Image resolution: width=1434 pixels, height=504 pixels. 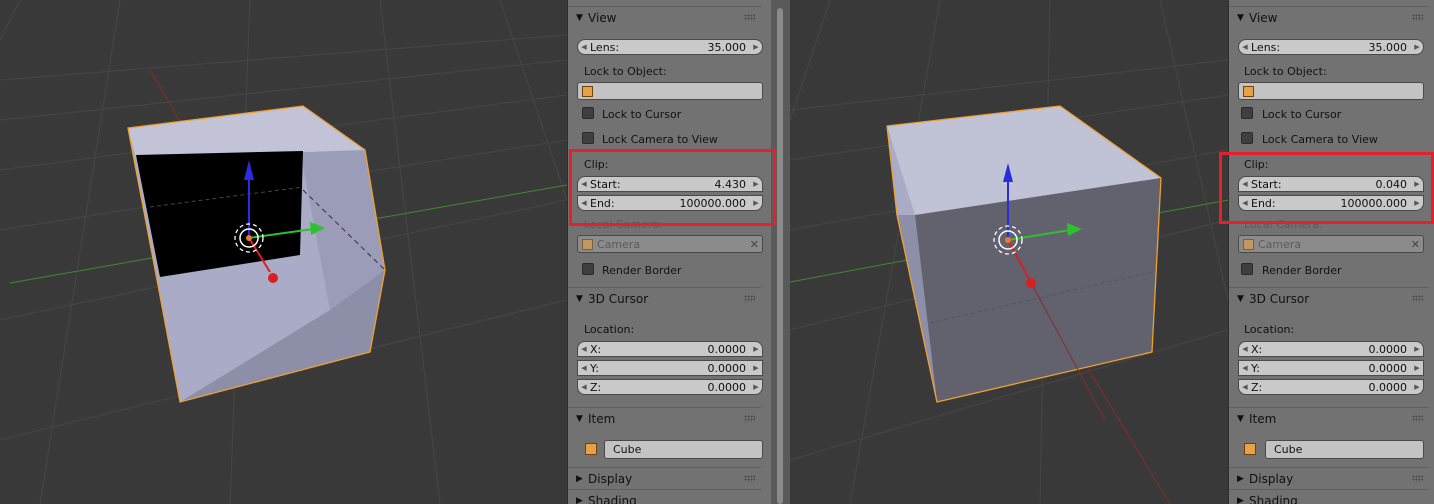 What do you see at coordinates (1326, 188) in the screenshot?
I see `clip-highlight-box-right` at bounding box center [1326, 188].